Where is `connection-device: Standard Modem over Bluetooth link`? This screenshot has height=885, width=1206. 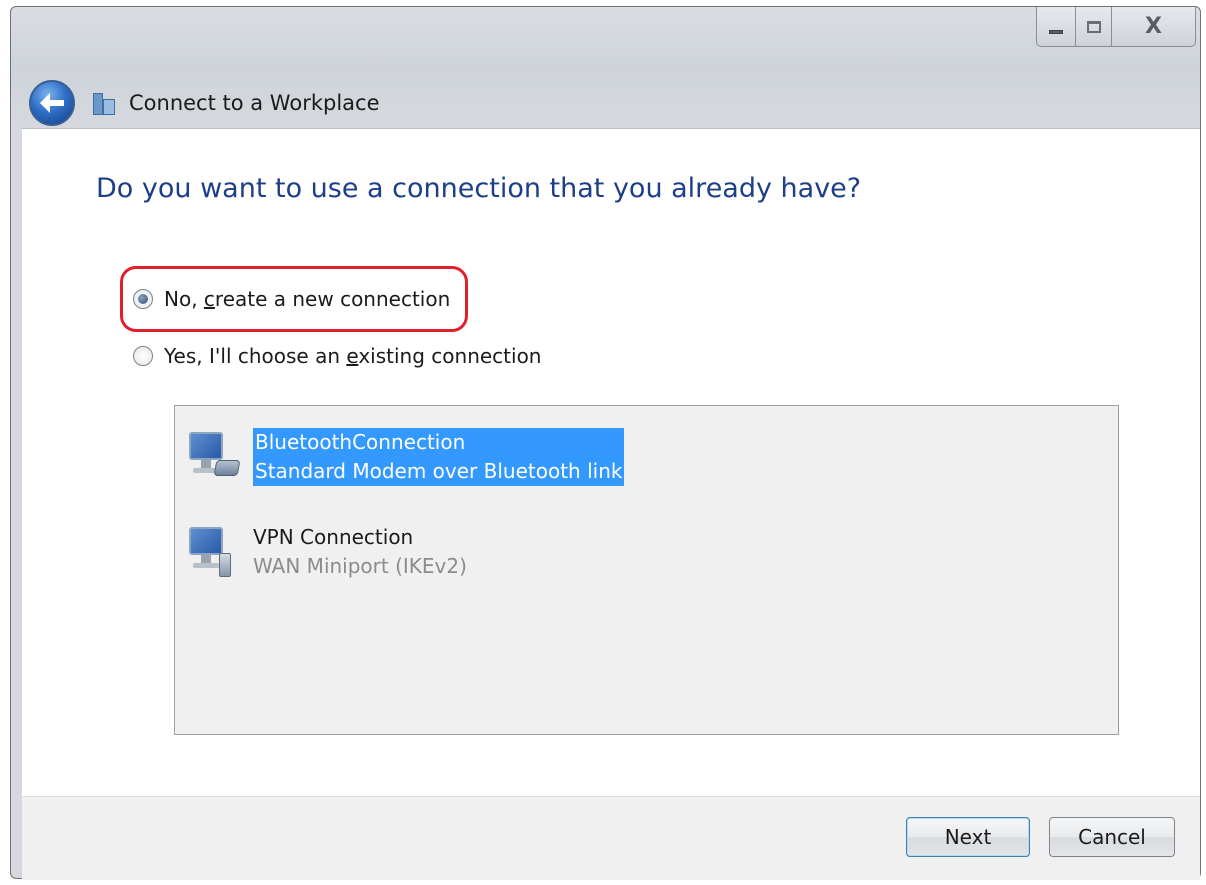 connection-device: Standard Modem over Bluetooth link is located at coordinates (439, 471).